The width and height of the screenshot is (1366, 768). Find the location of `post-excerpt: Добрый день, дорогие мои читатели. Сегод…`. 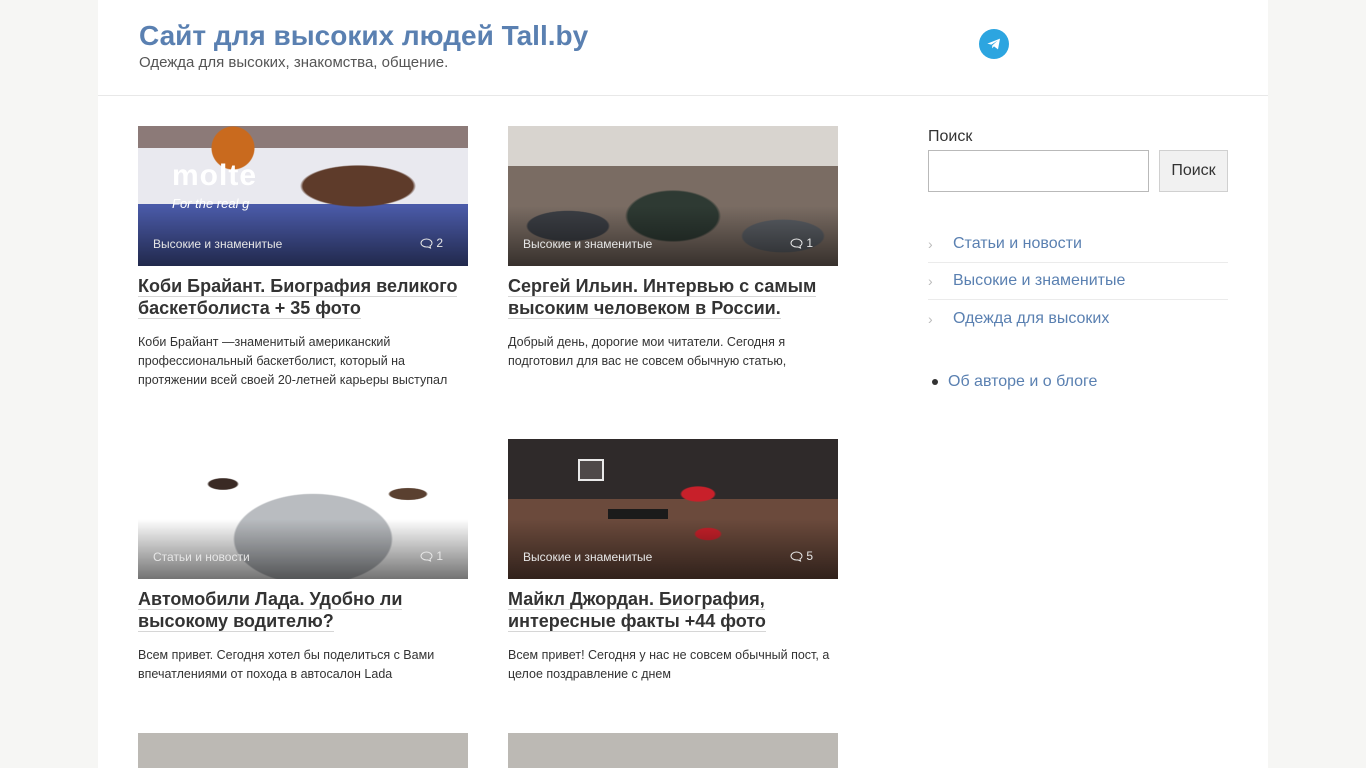

post-excerpt: Добрый день, дорогие мои читатели. Сегод… is located at coordinates (647, 351).